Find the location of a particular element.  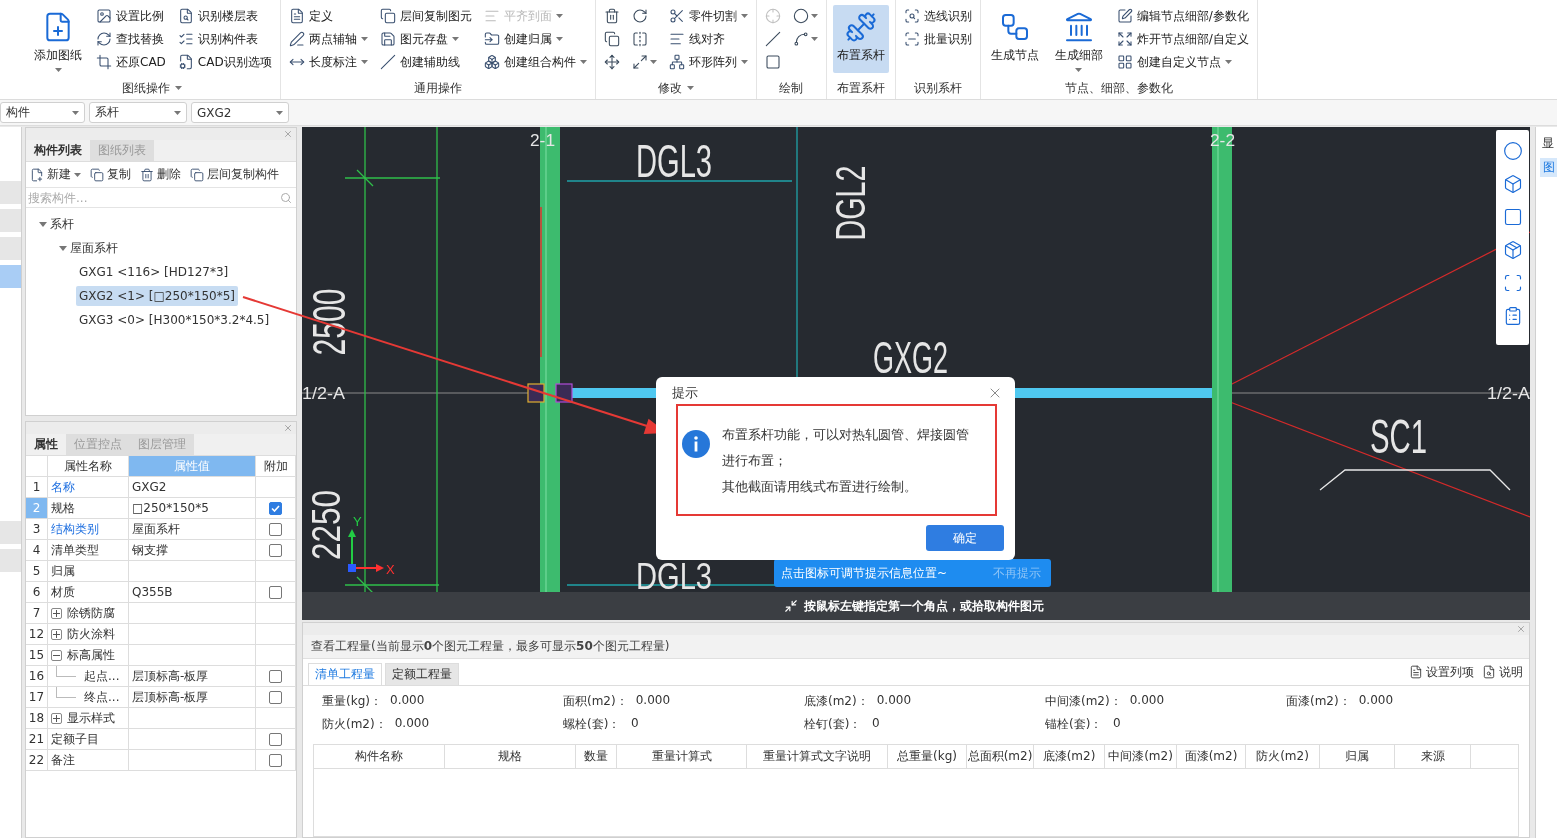

ribbon-button: 炸开节点细部/自定义 is located at coordinates (1182, 39).